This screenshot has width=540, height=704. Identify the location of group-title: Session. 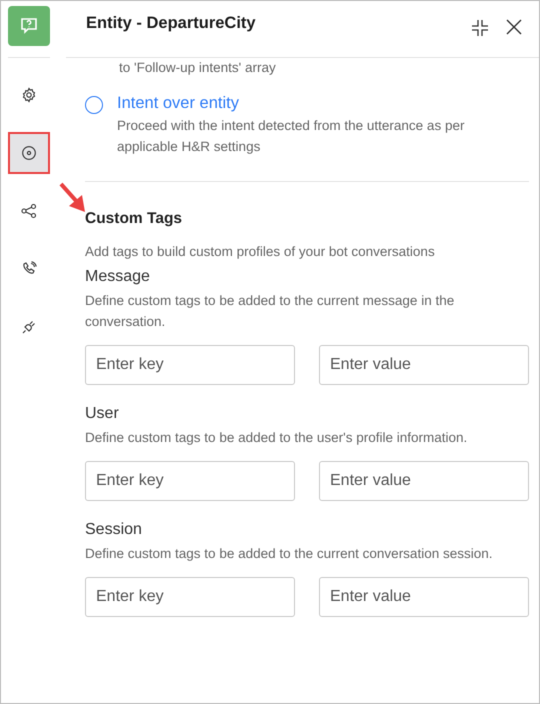
(114, 530).